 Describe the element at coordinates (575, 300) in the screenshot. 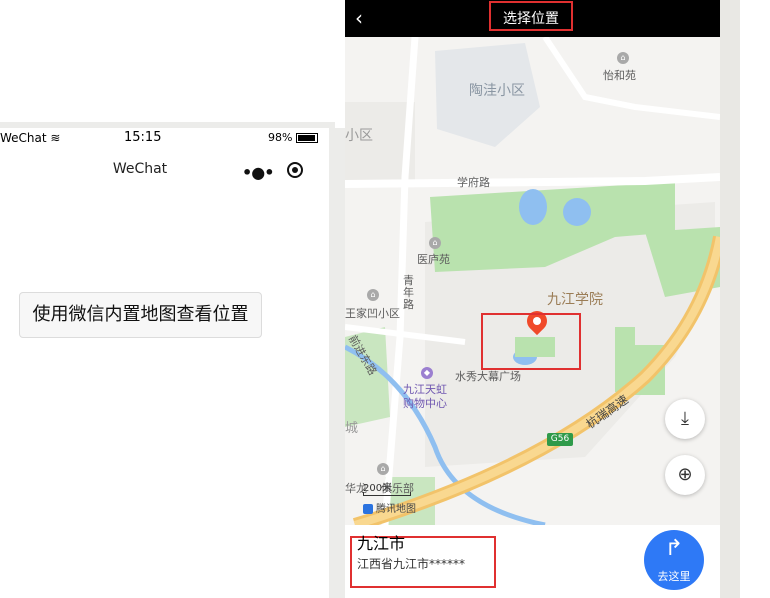

I see `map-label-jiujiang-college: 九江学院` at that location.